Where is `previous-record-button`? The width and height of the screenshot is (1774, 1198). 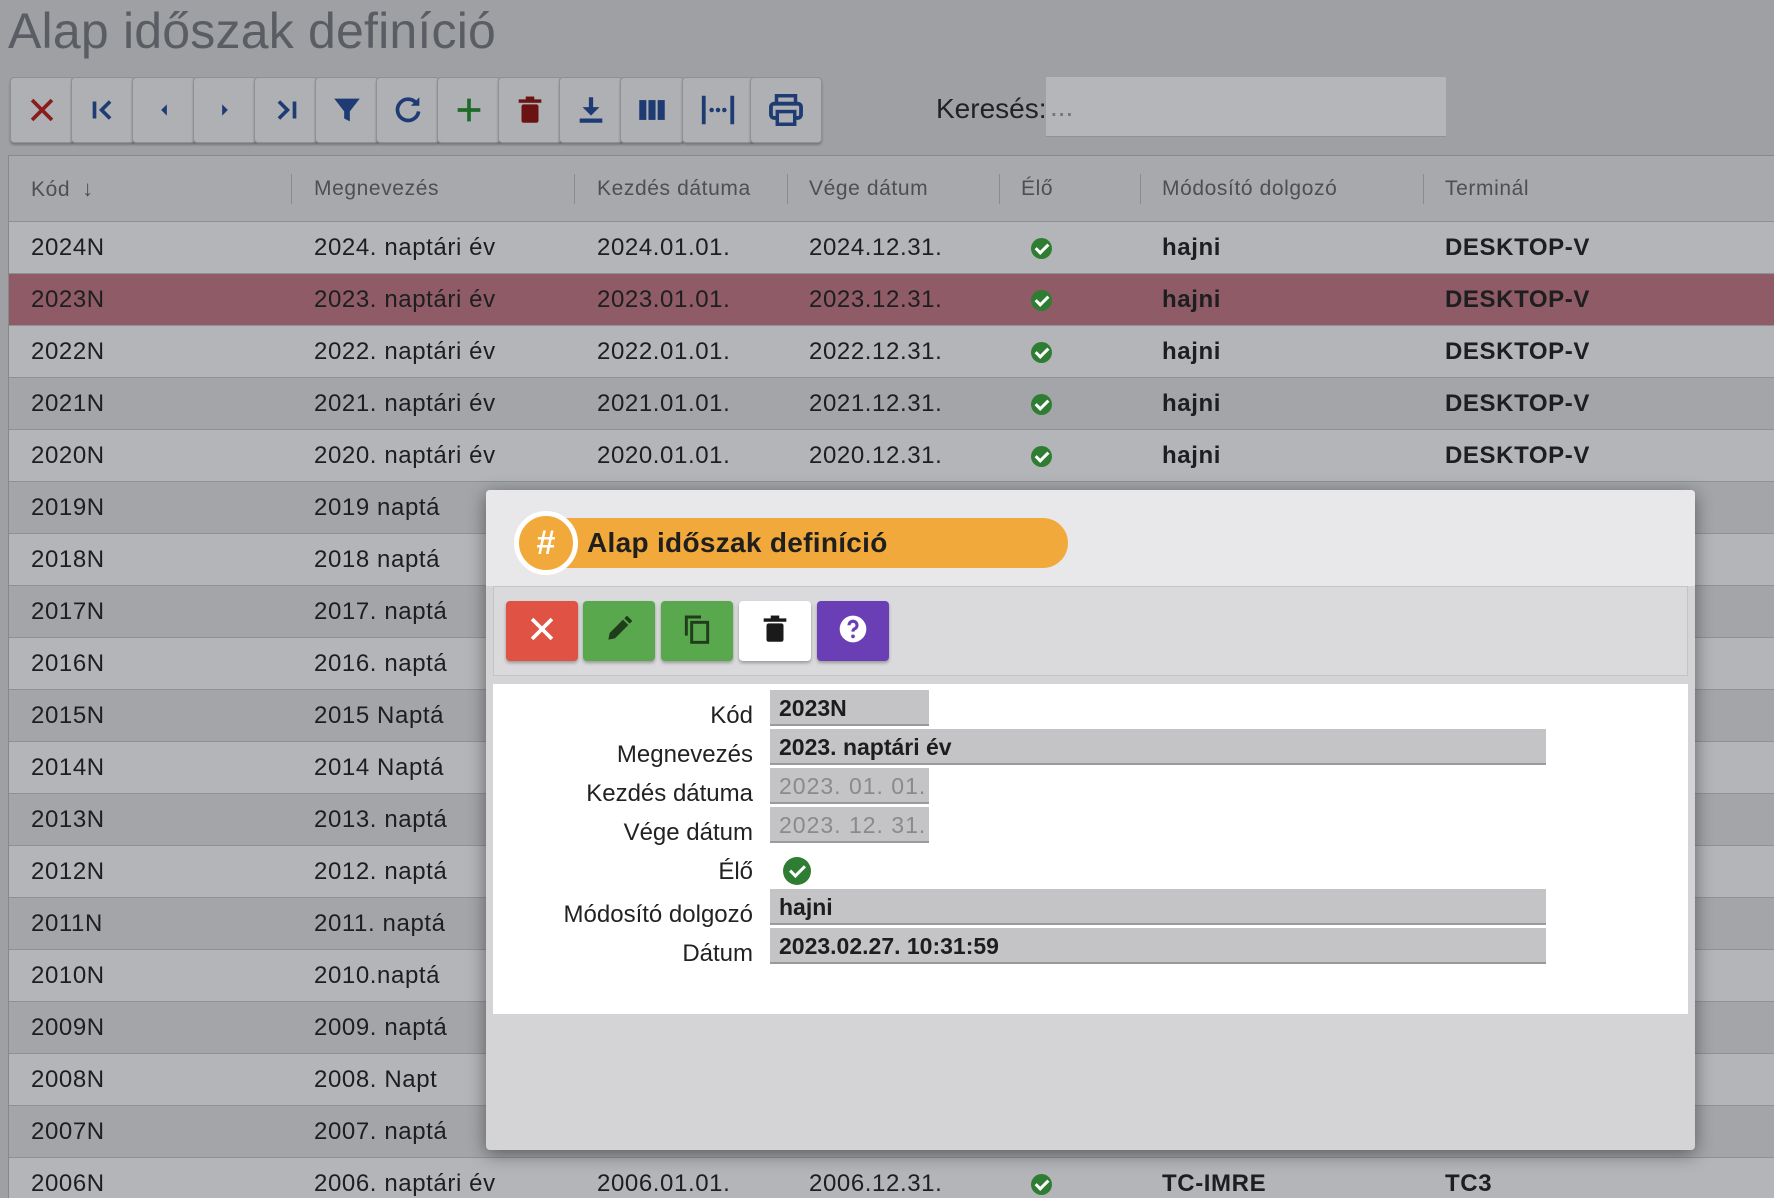
previous-record-button is located at coordinates (164, 110).